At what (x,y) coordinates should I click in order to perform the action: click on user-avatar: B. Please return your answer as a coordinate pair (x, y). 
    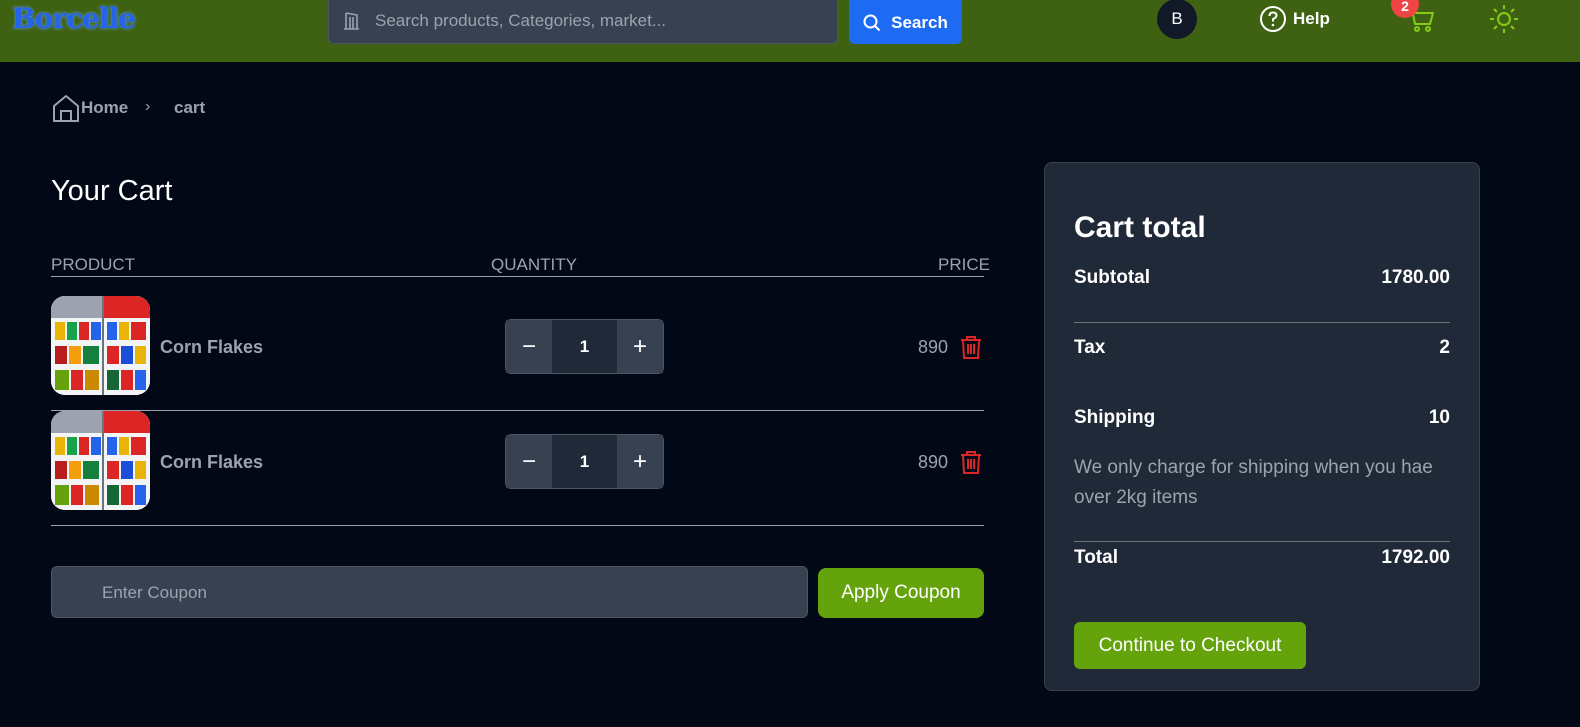
    Looking at the image, I should click on (1177, 19).